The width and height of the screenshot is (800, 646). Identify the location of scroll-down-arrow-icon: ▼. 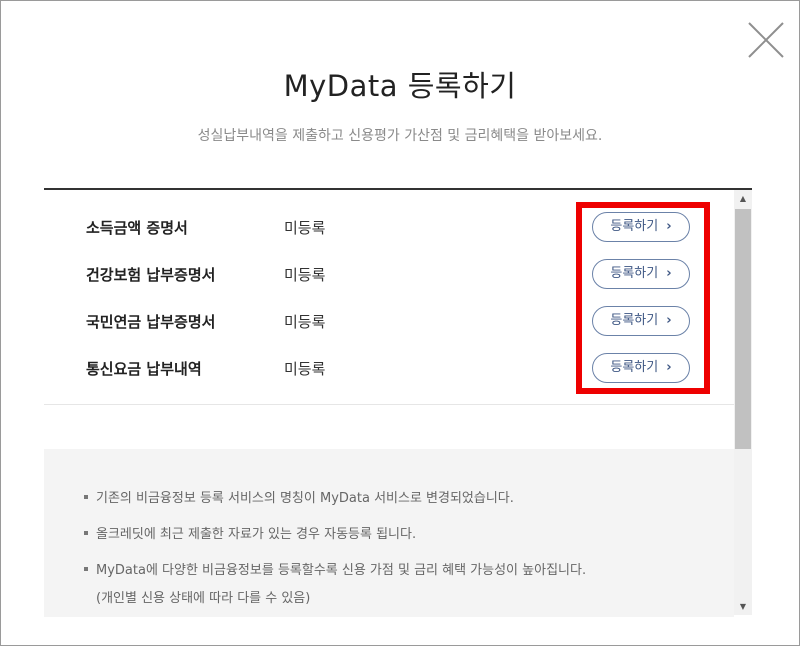
(743, 606).